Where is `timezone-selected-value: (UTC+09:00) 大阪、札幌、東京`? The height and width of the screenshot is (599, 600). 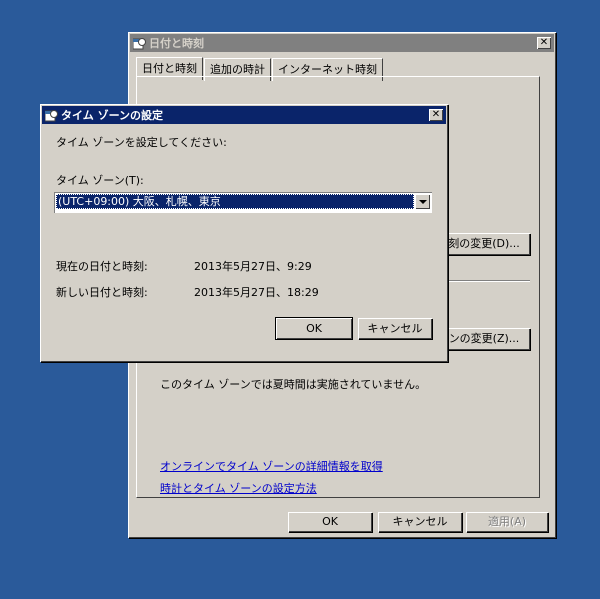 timezone-selected-value: (UTC+09:00) 大阪、札幌、東京 is located at coordinates (235, 201).